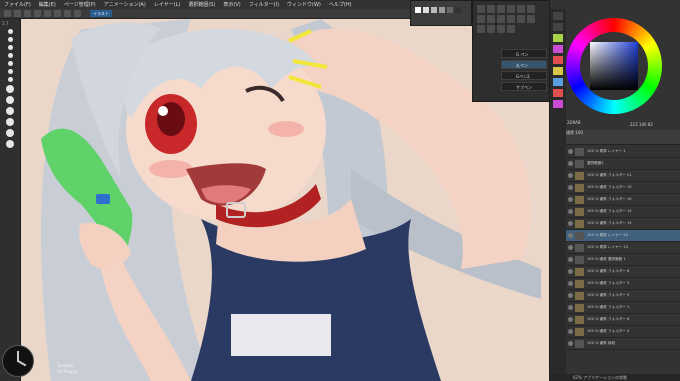 The width and height of the screenshot is (680, 381). I want to click on layer-row: 100 % 通常 フォルダー 5, so click(623, 296).